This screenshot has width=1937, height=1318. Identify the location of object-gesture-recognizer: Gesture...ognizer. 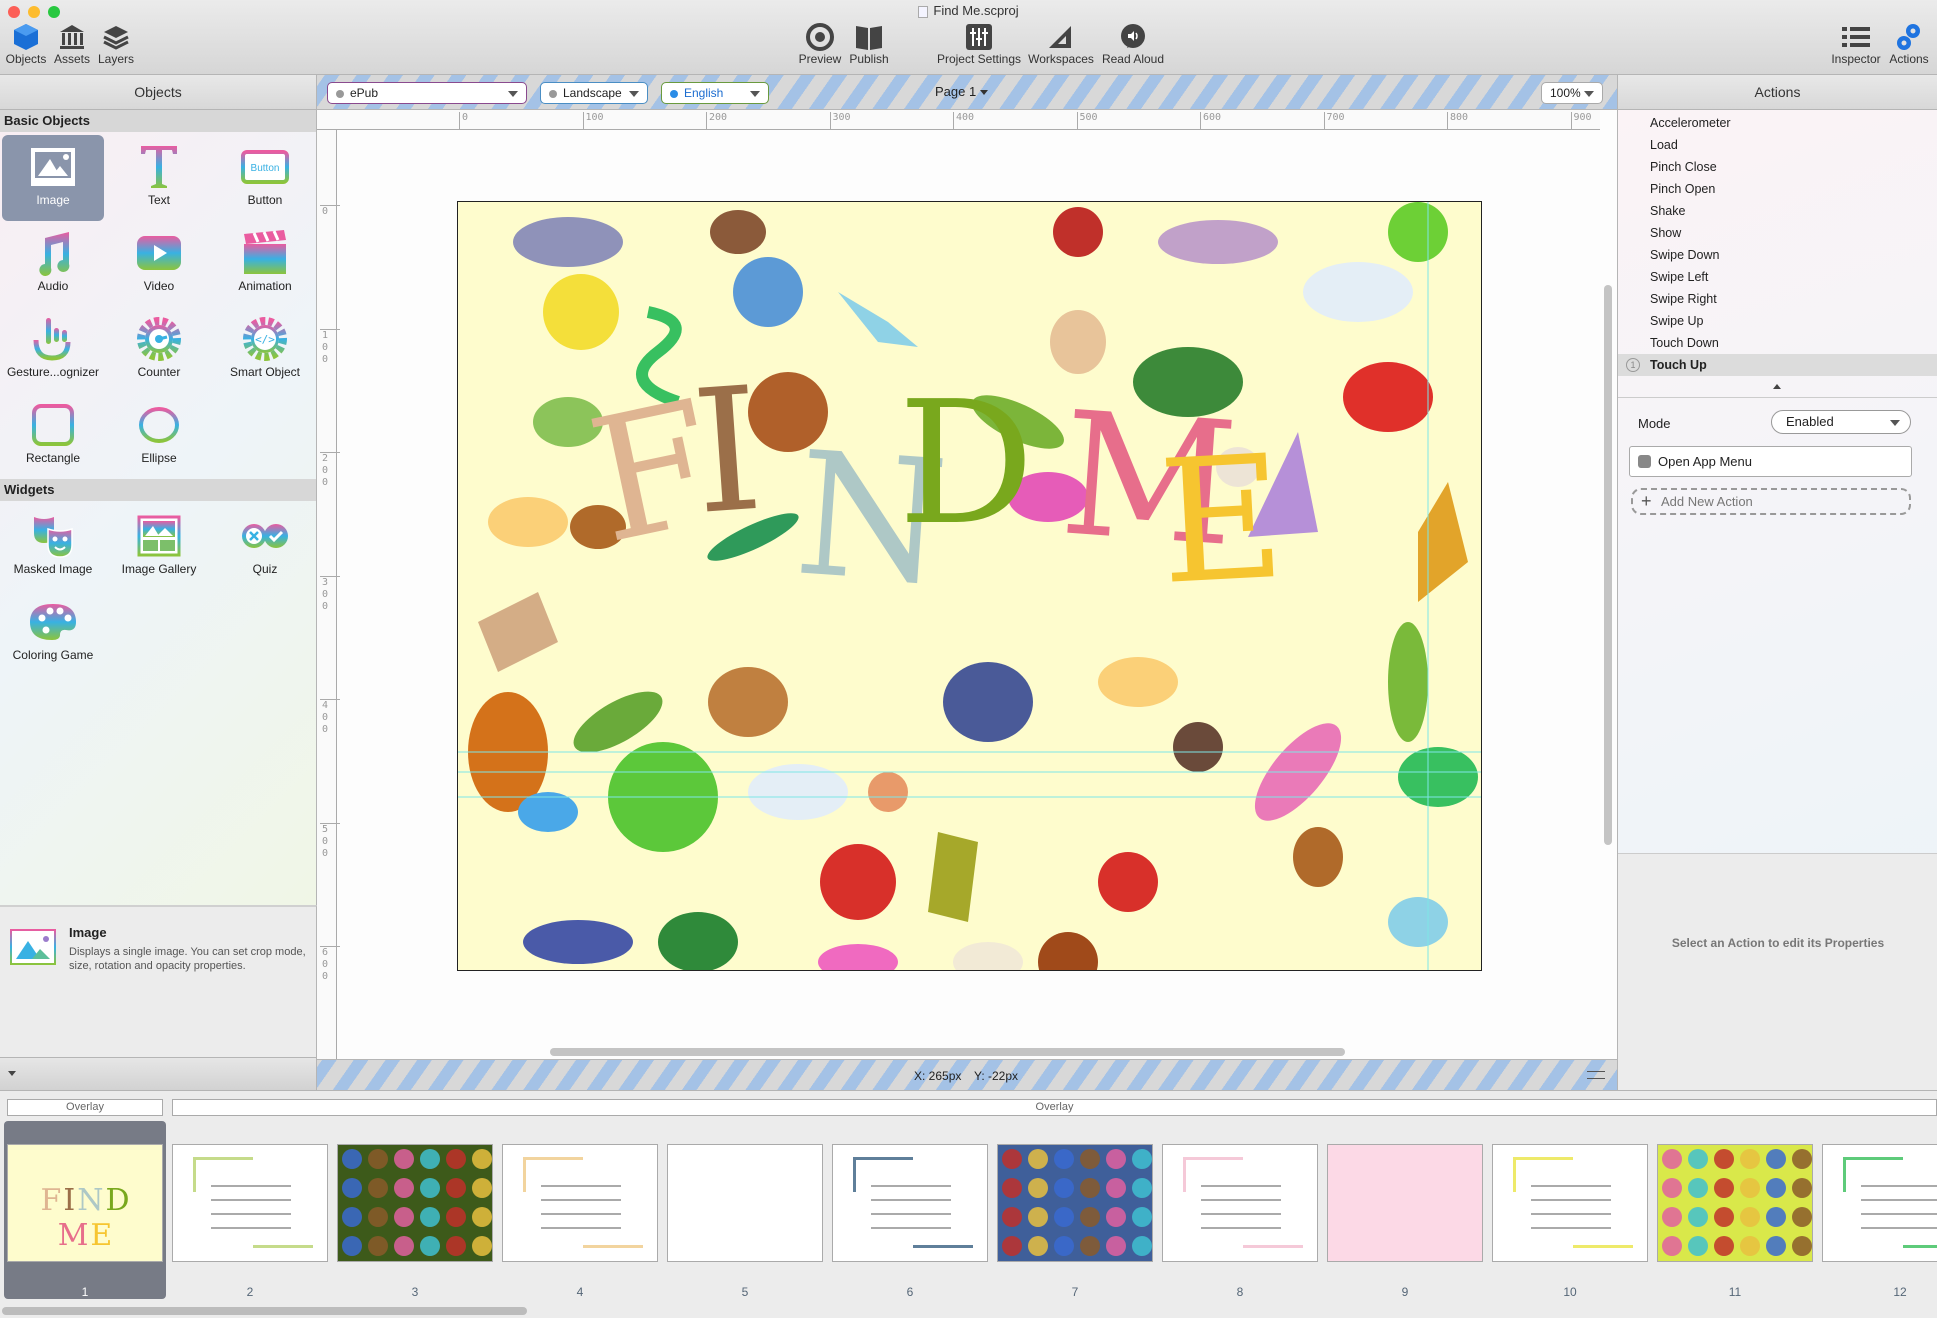
(53, 350).